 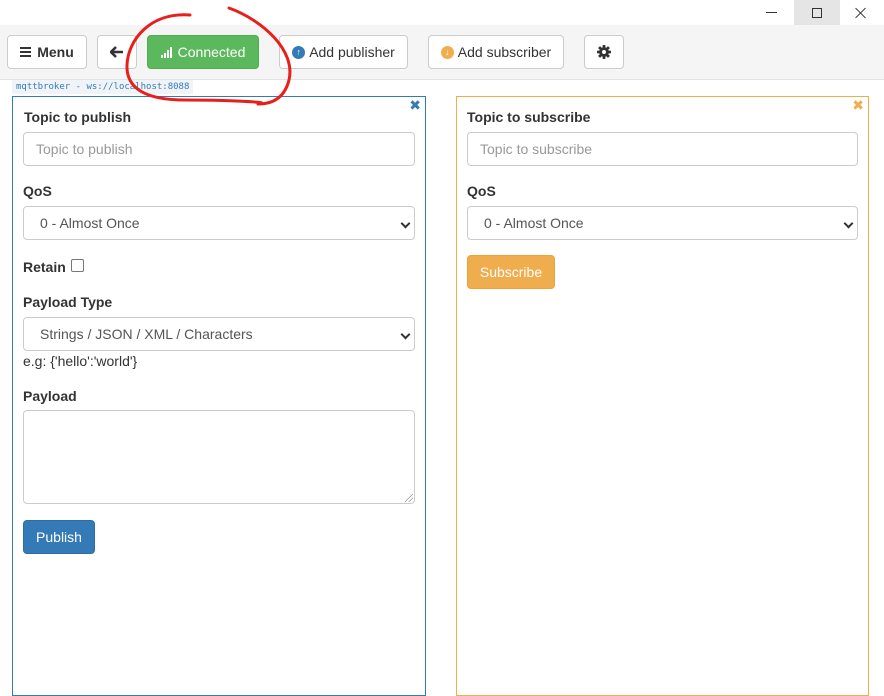 I want to click on subscriber-qos-value: 0 - Almost Once, so click(x=534, y=223).